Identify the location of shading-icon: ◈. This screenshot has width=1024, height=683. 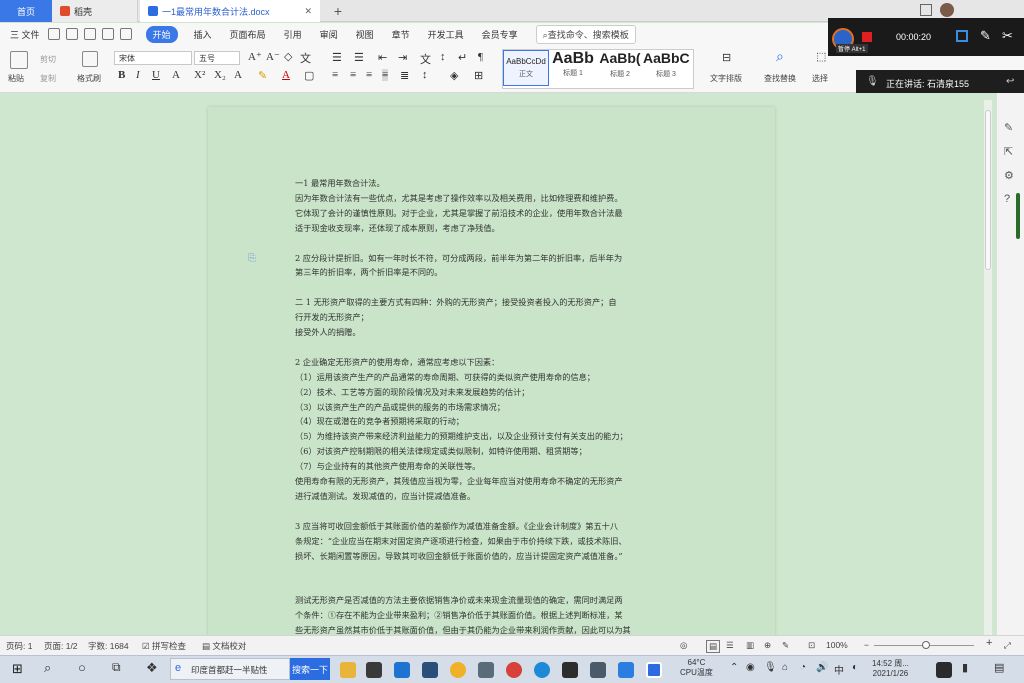
(454, 75).